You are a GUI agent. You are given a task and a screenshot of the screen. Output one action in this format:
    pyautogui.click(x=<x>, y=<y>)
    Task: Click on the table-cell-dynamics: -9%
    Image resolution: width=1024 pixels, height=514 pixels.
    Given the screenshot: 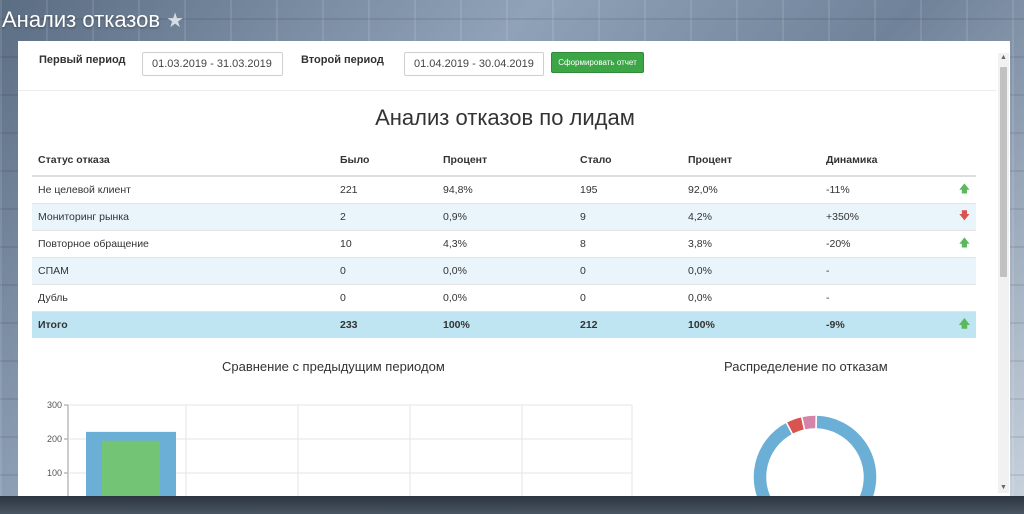 What is the action you would take?
    pyautogui.click(x=883, y=324)
    